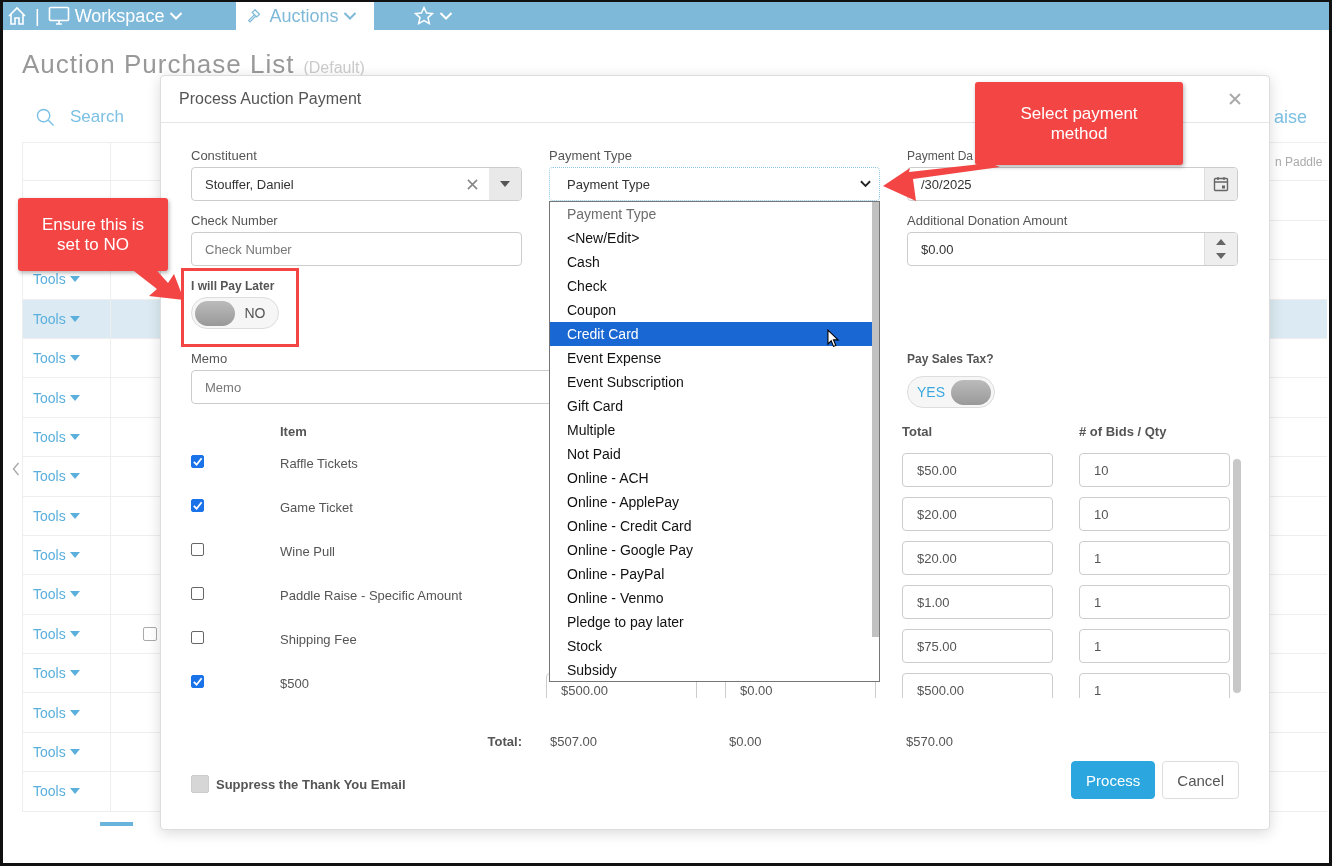 The image size is (1332, 866). I want to click on item-name: Game Ticket, so click(317, 508).